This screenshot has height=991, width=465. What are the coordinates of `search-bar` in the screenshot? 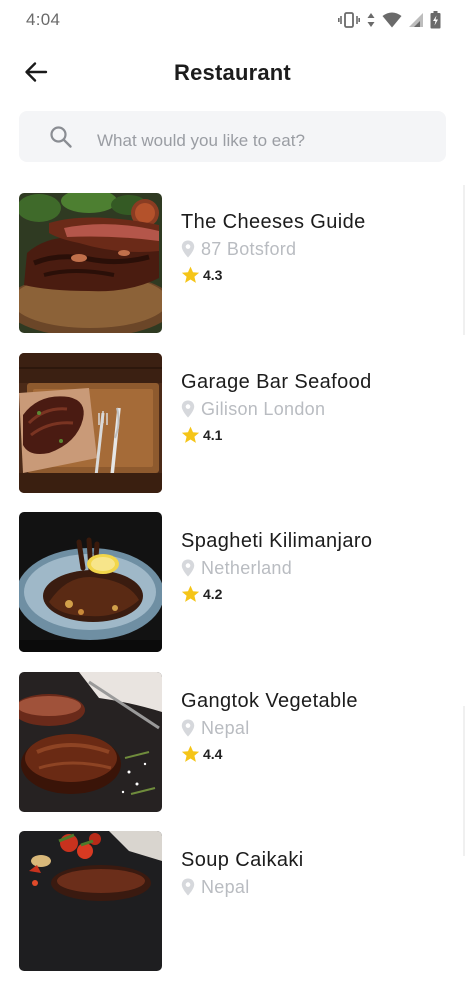 It's located at (232, 138).